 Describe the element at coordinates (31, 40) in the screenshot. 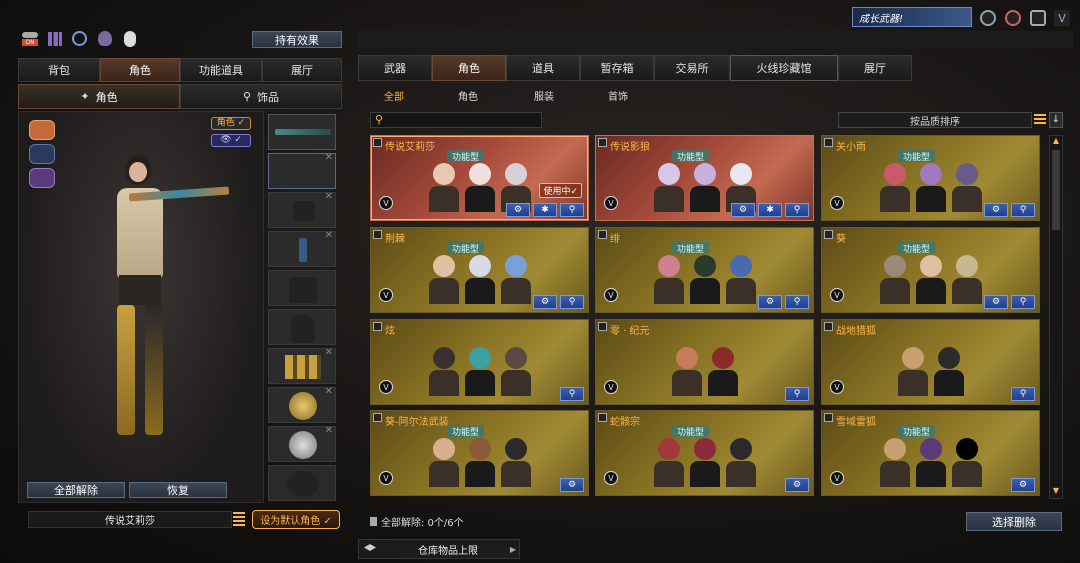

I see `toggle-on-icon: ON` at that location.